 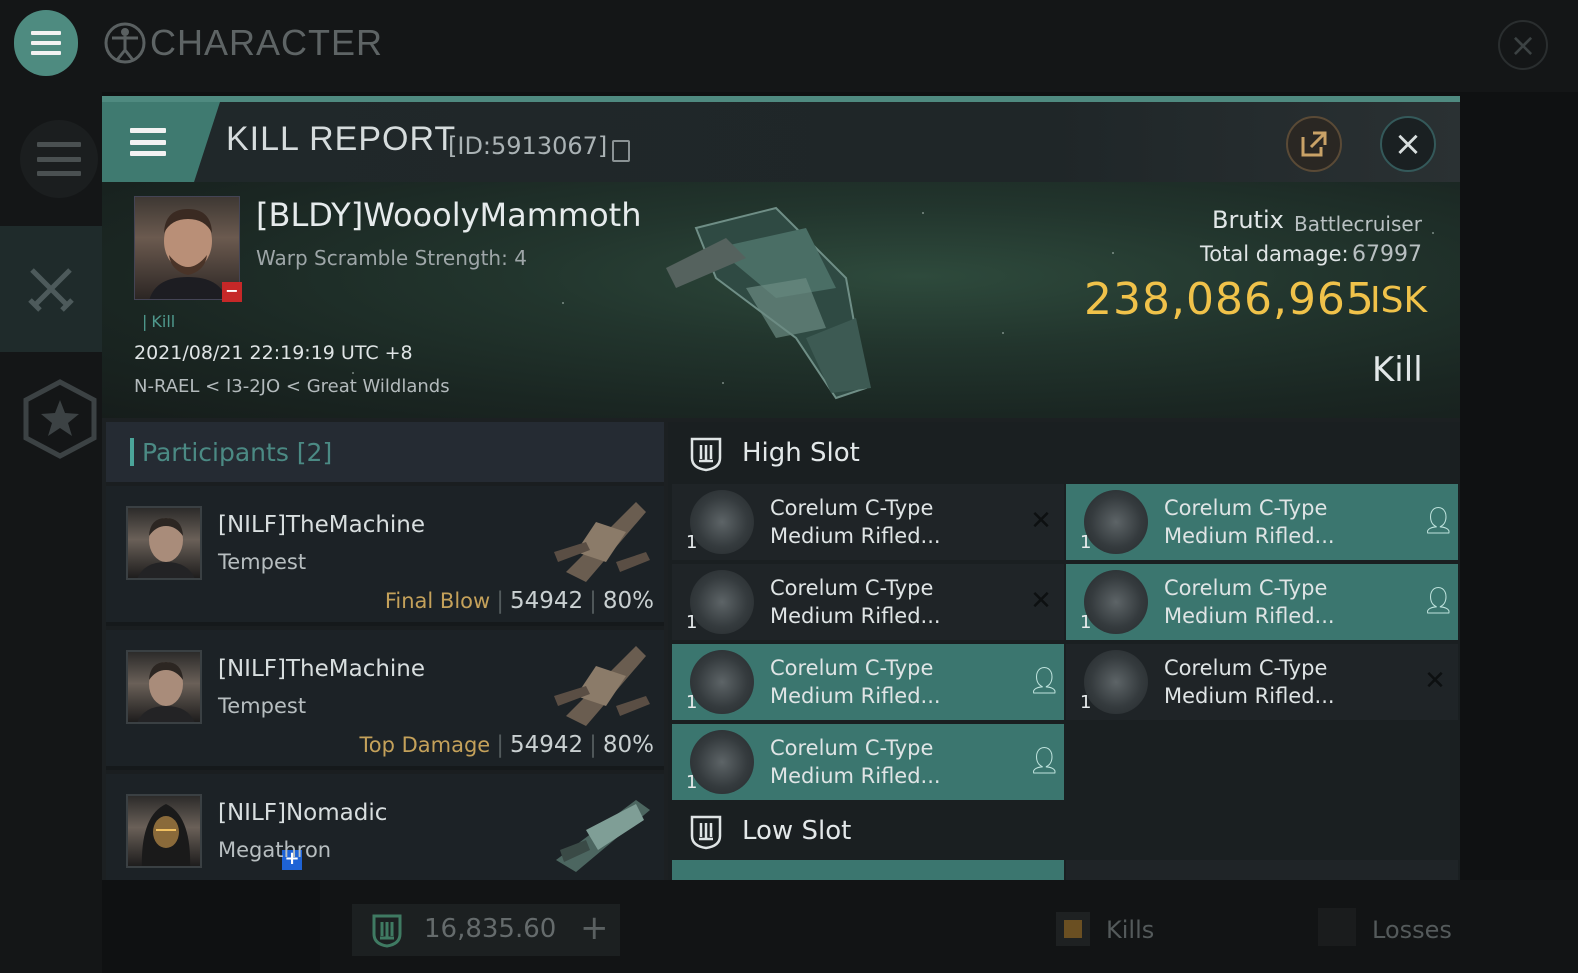 What do you see at coordinates (768, 303) in the screenshot?
I see `victim-ship-image` at bounding box center [768, 303].